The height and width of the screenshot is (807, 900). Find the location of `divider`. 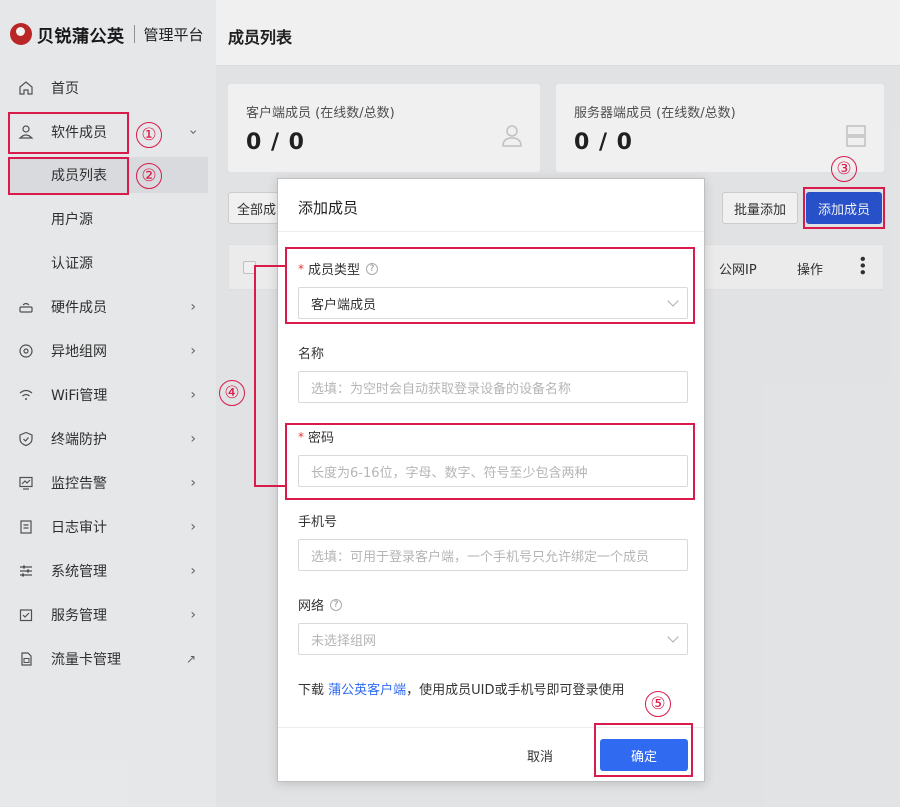

divider is located at coordinates (491, 231).